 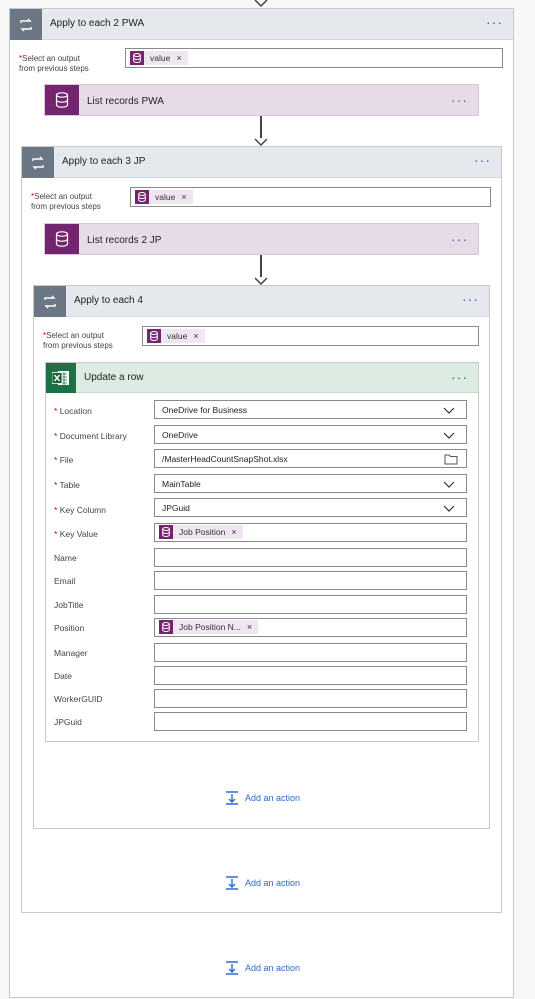 I want to click on loop-title: Apply to each 4, so click(x=108, y=300).